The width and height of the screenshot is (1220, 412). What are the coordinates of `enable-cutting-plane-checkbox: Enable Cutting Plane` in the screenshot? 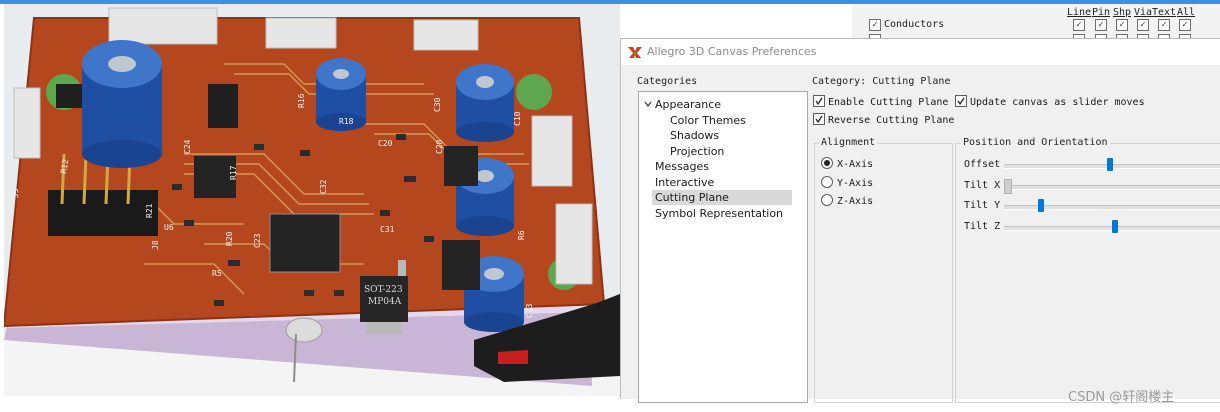 It's located at (880, 101).